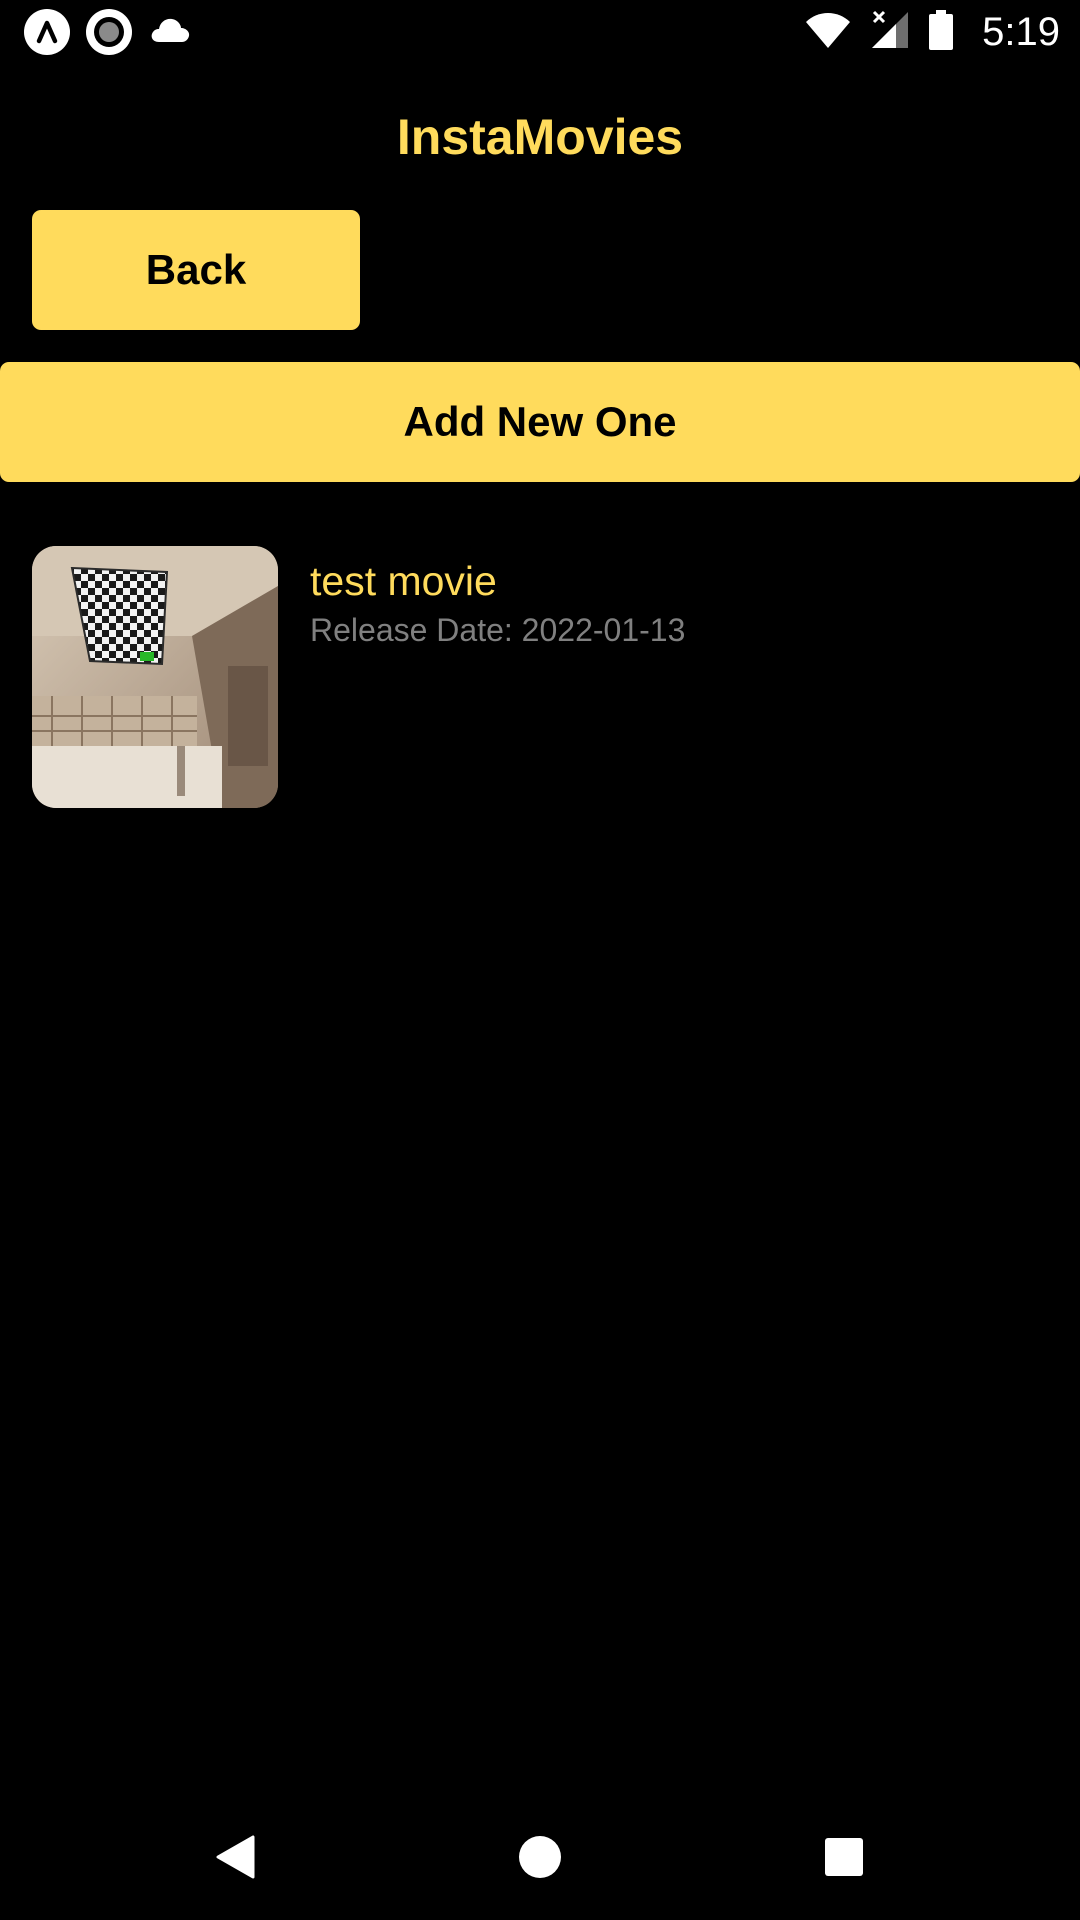 This screenshot has height=1920, width=1080. I want to click on app-launcher-icon, so click(47, 31).